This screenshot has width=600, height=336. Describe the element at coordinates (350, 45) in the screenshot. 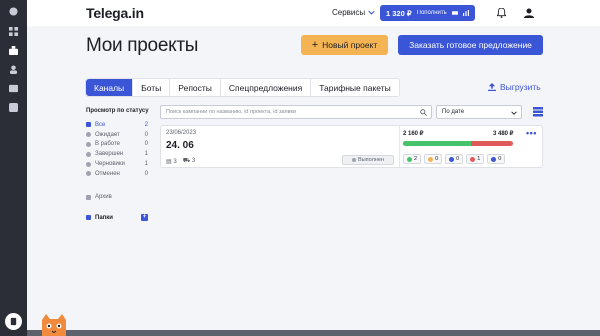

I see `new-project-label: Новый проект` at that location.